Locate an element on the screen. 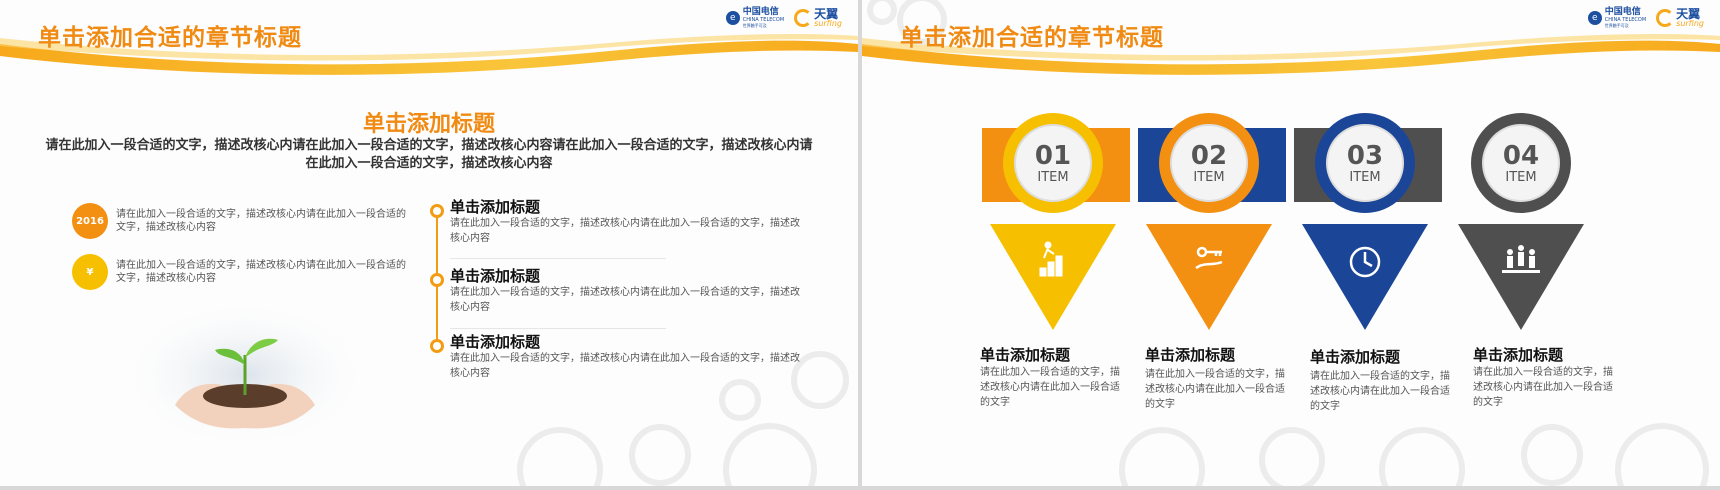 The image size is (1720, 490). step-number: 01 is located at coordinates (1053, 155).